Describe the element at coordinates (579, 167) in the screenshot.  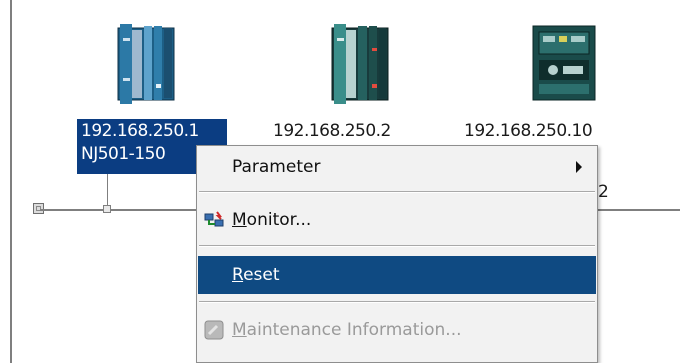
I see `submenu-arrow-icon` at that location.